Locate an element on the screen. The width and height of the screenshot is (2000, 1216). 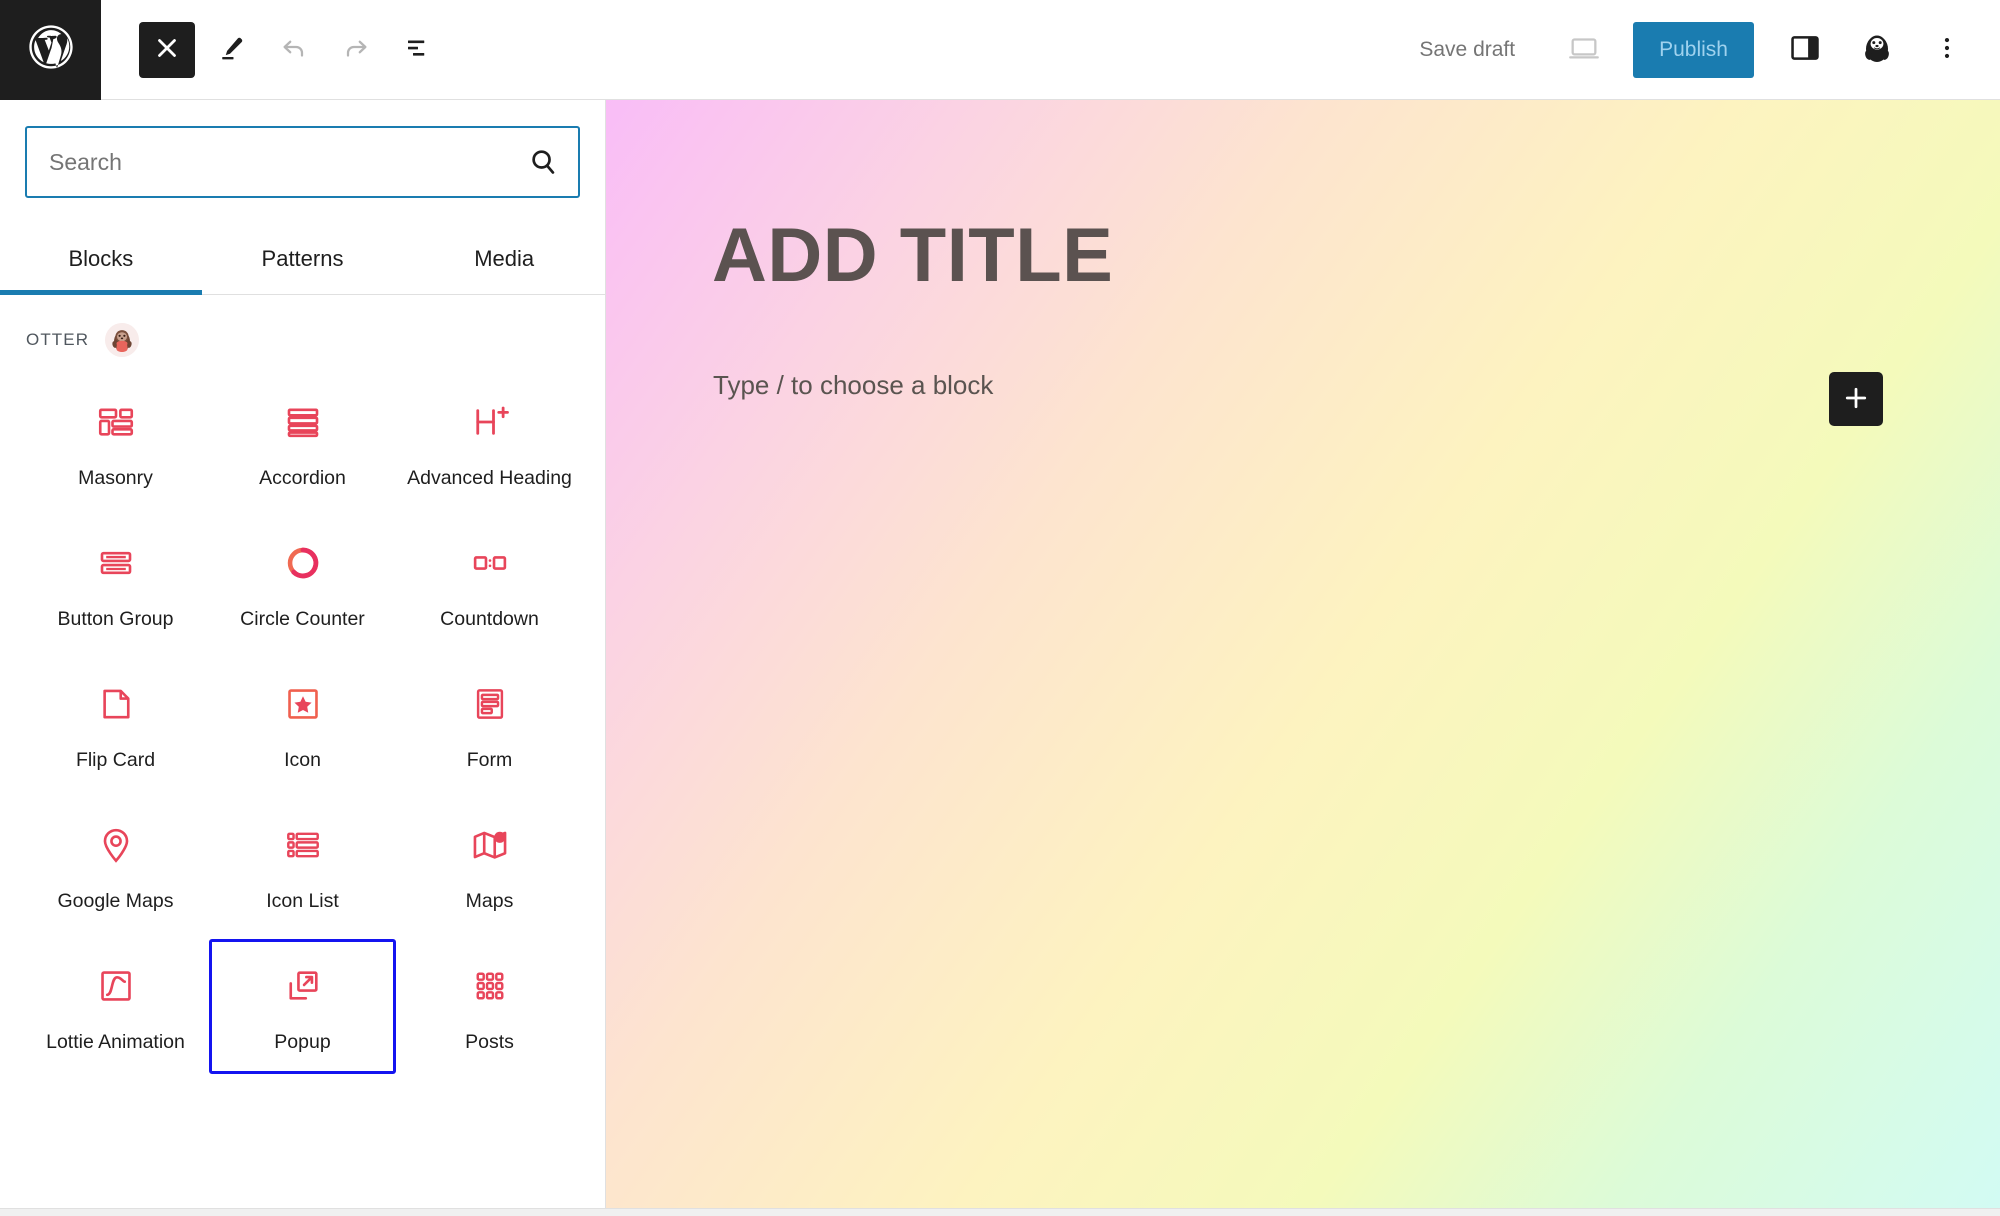
wordpress-logo-icon is located at coordinates (51, 49).